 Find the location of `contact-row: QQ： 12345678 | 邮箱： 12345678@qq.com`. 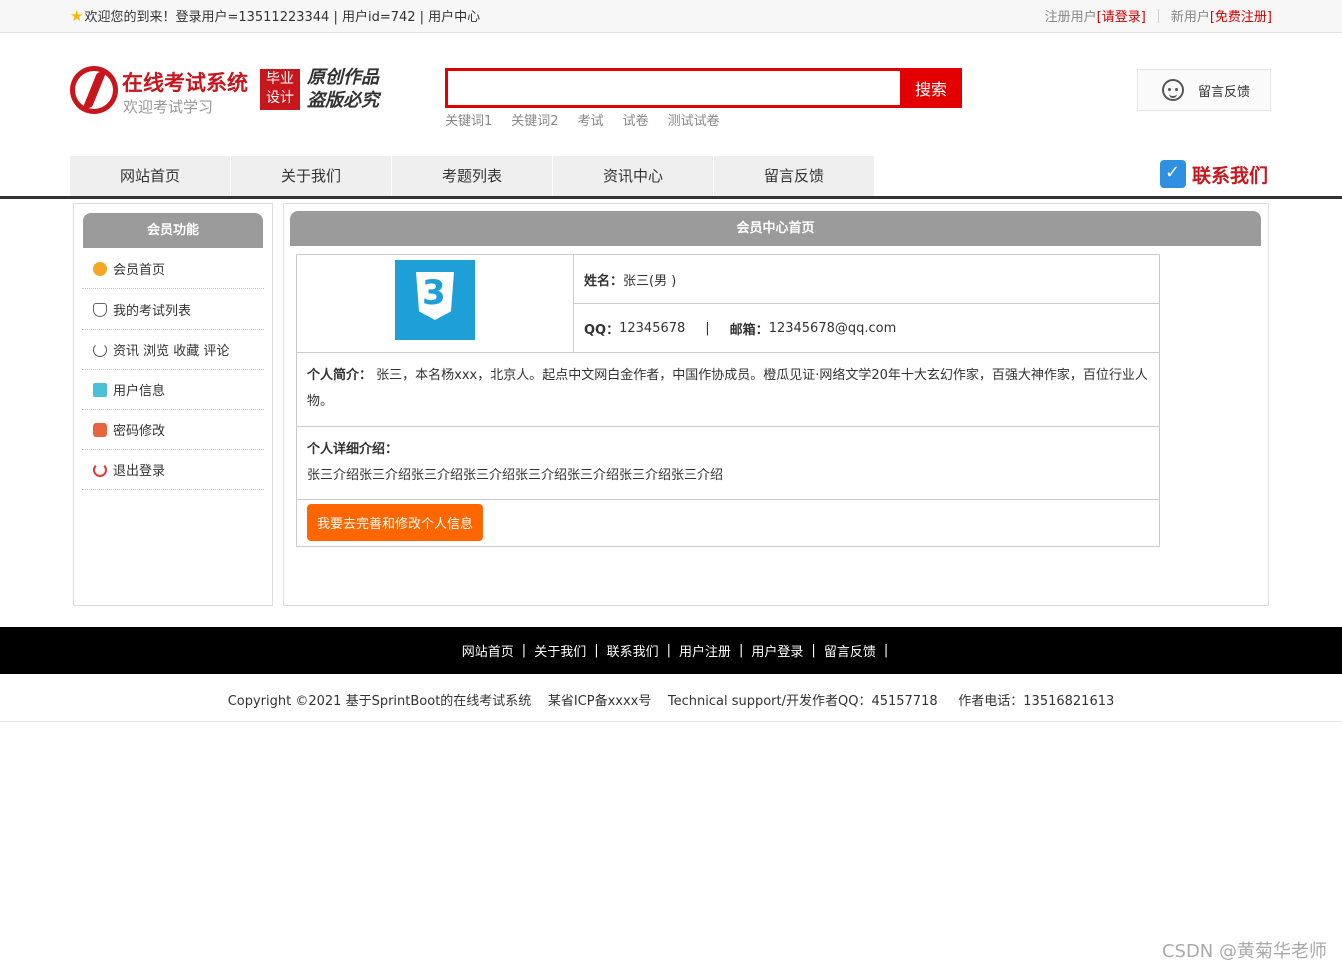

contact-row: QQ： 12345678 | 邮箱： 12345678@qq.com is located at coordinates (866, 328).